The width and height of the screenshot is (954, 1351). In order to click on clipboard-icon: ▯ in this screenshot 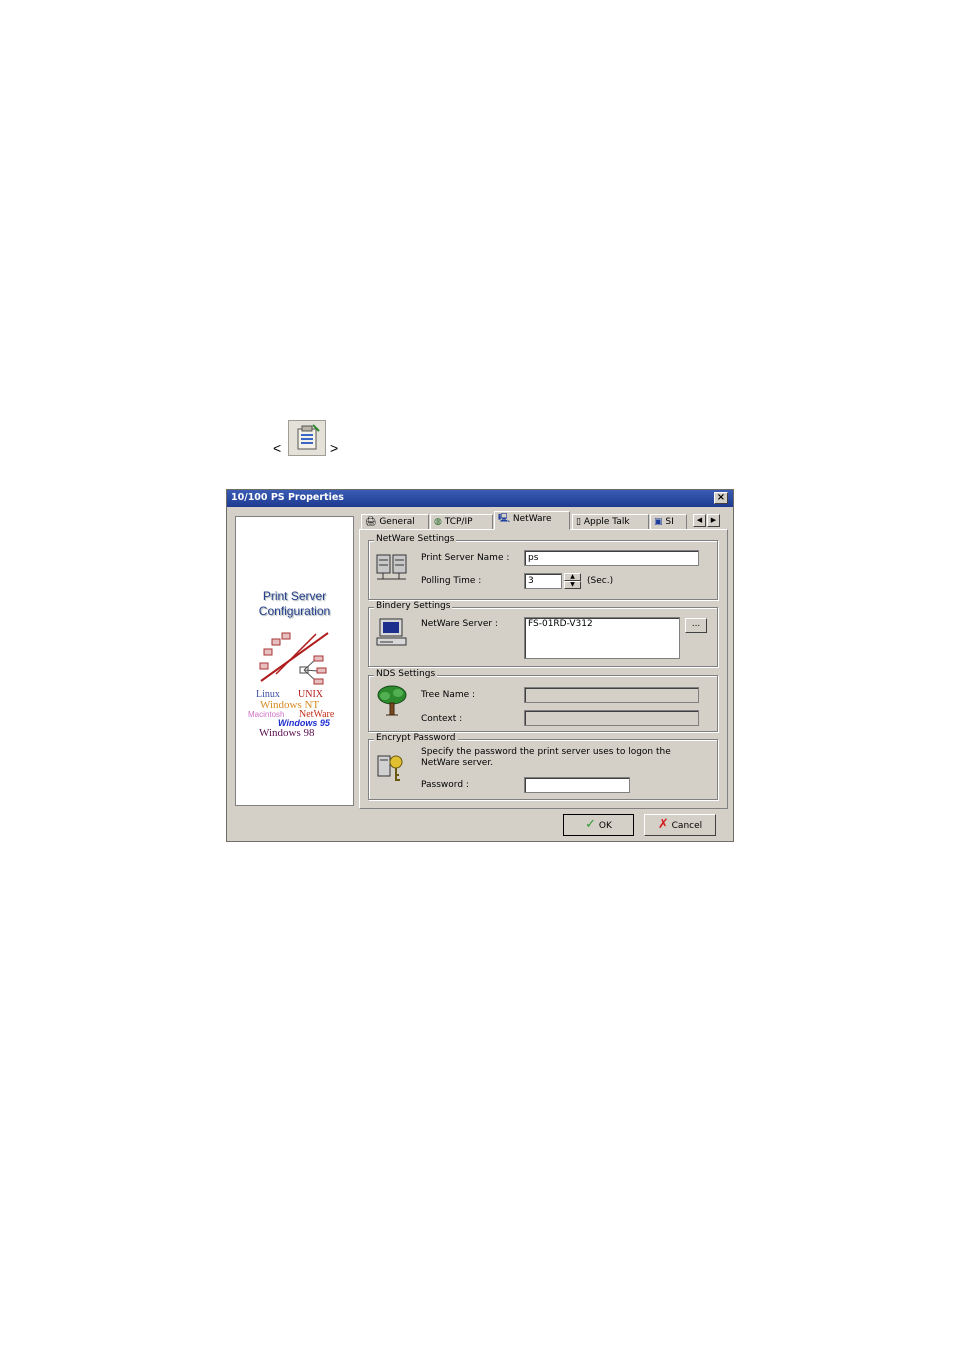, I will do `click(578, 522)`.